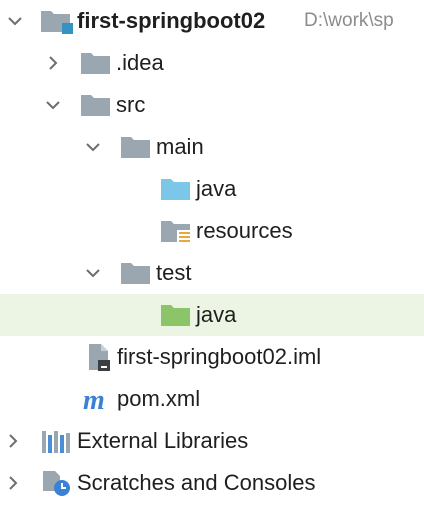  Describe the element at coordinates (212, 399) in the screenshot. I see `tree-row-pom: m pom.xml` at that location.